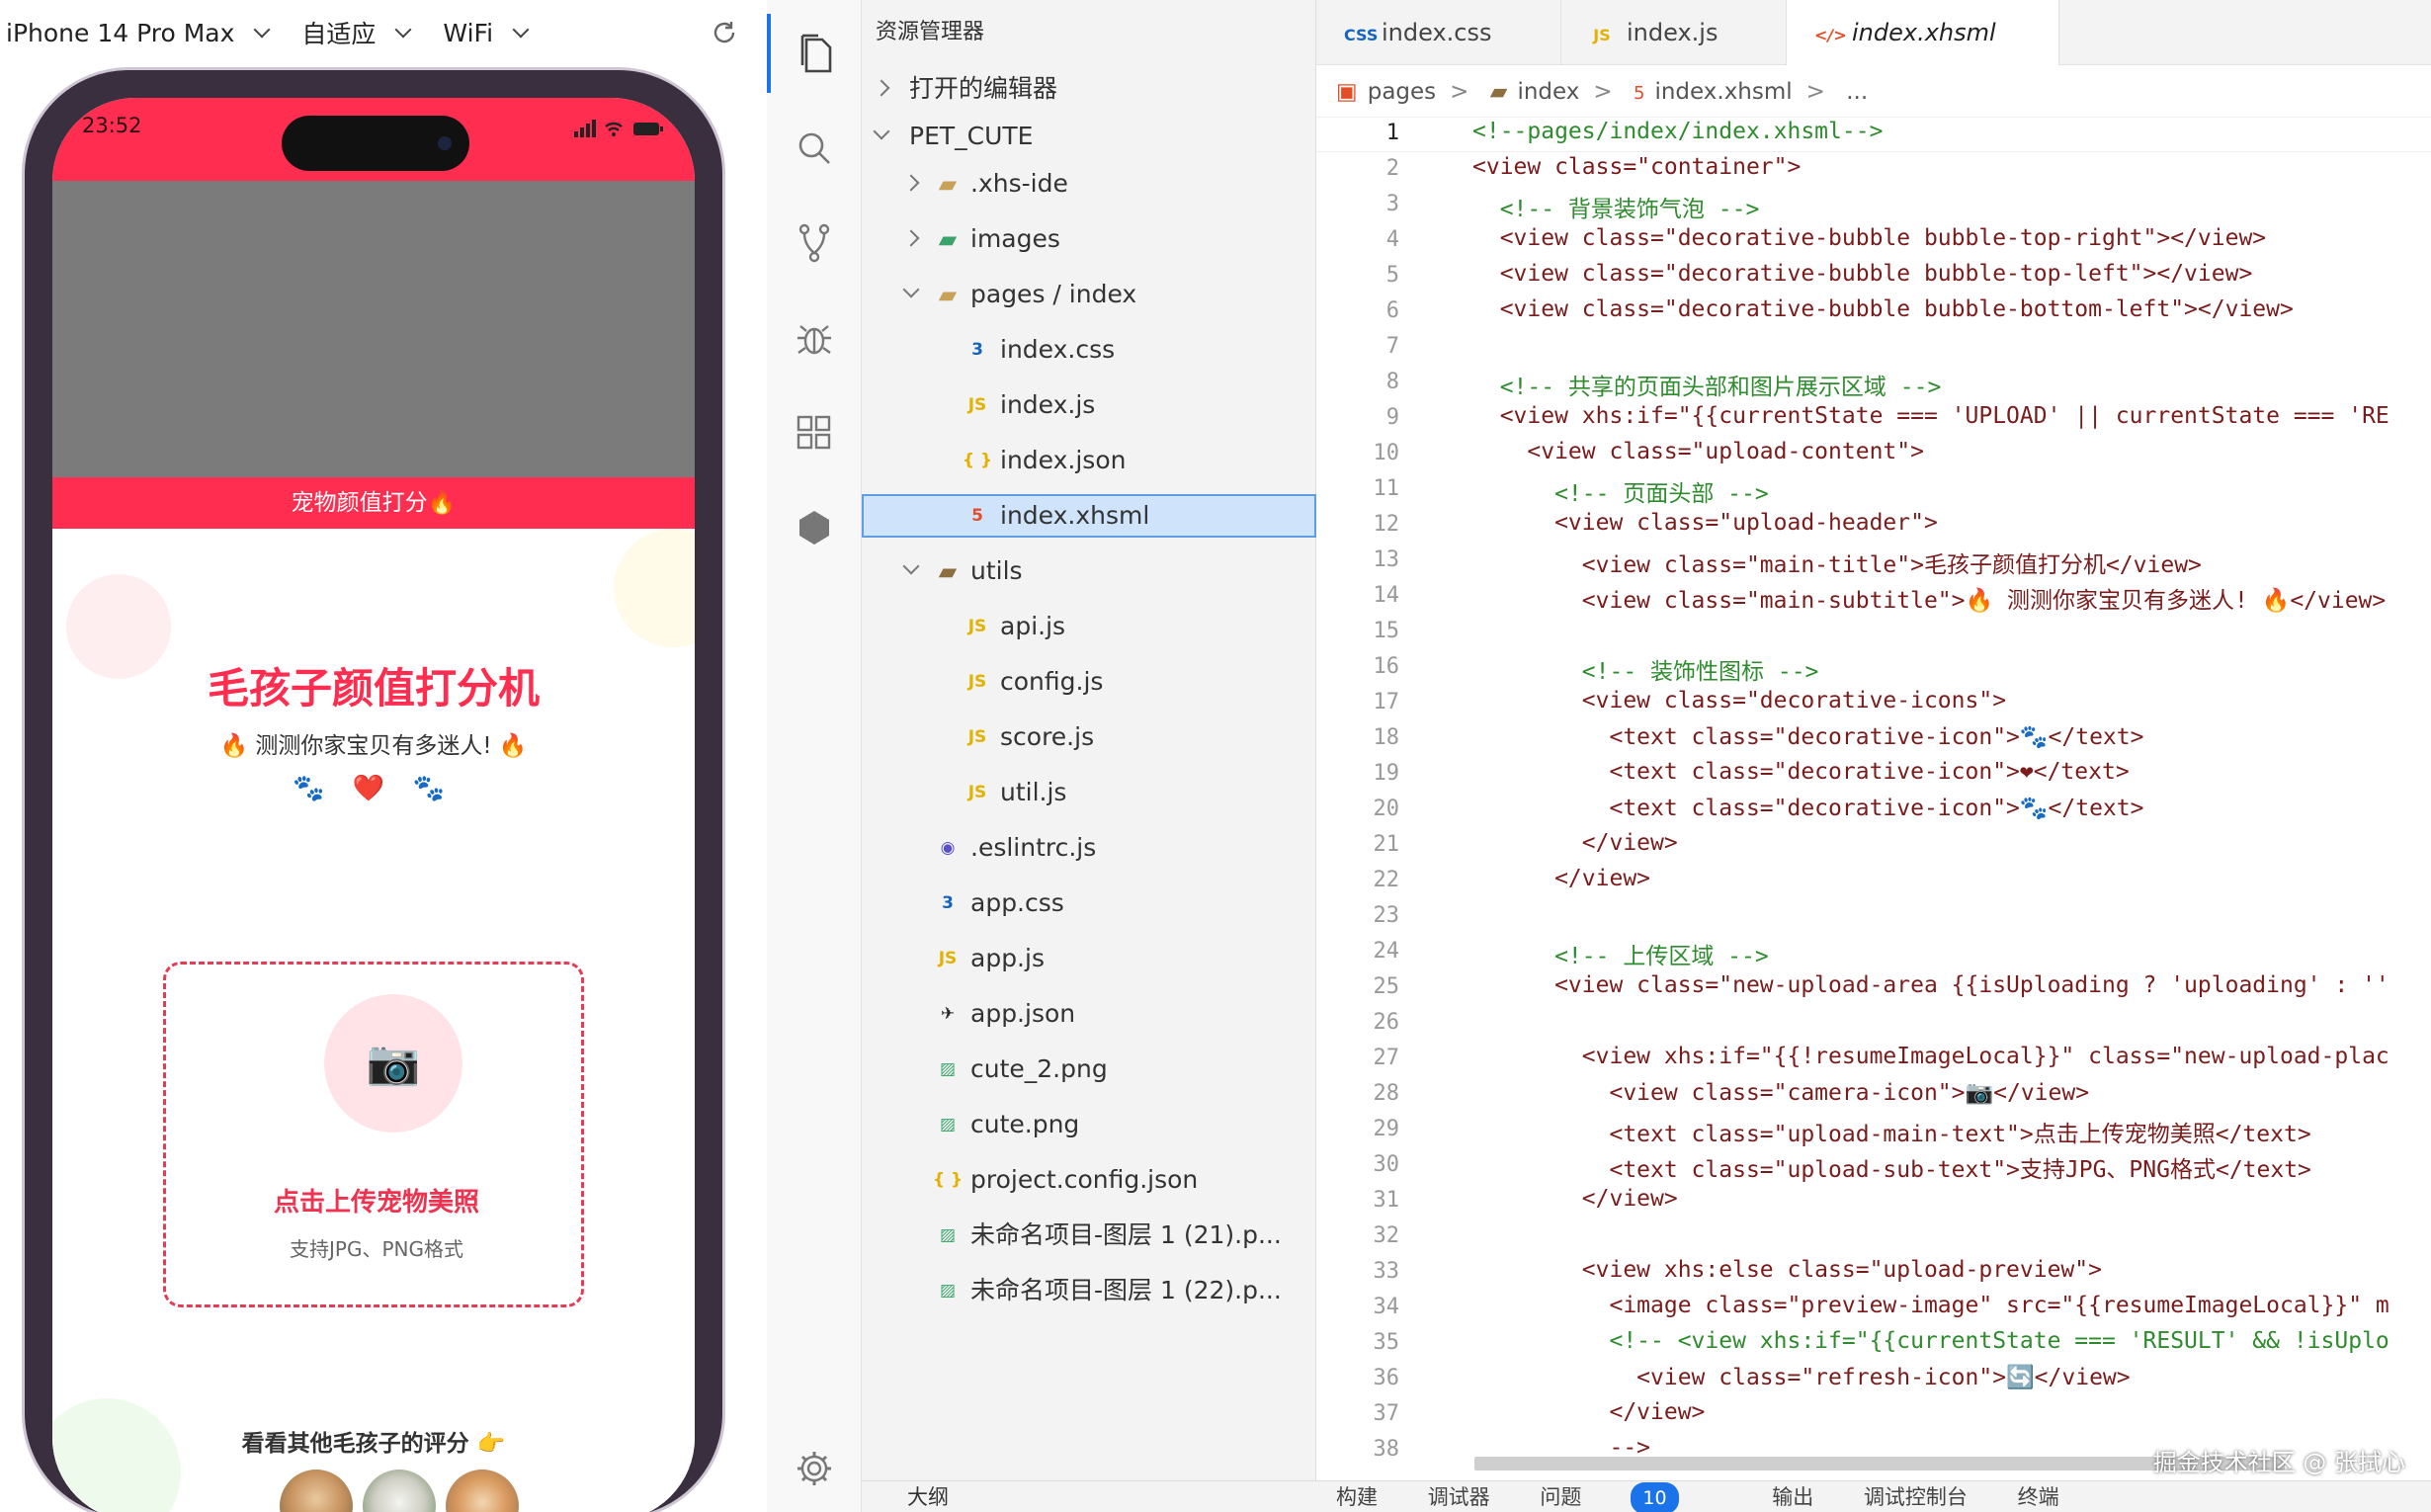 The height and width of the screenshot is (1512, 2431). What do you see at coordinates (1089, 1069) in the screenshot?
I see `tree-item-cute-2-png: ▨ cute_2.png` at bounding box center [1089, 1069].